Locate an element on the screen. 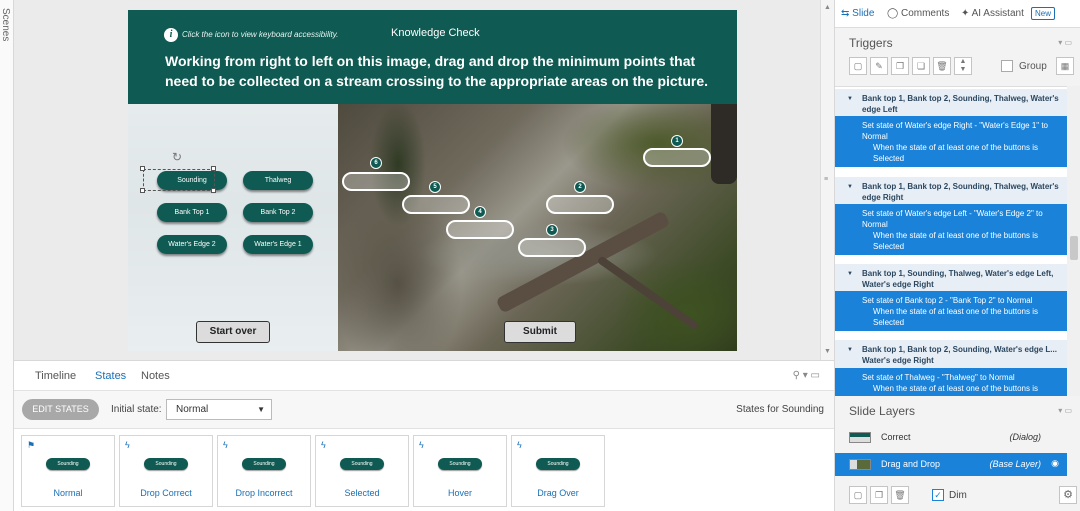  initial-state-label: Initial state: is located at coordinates (136, 409).